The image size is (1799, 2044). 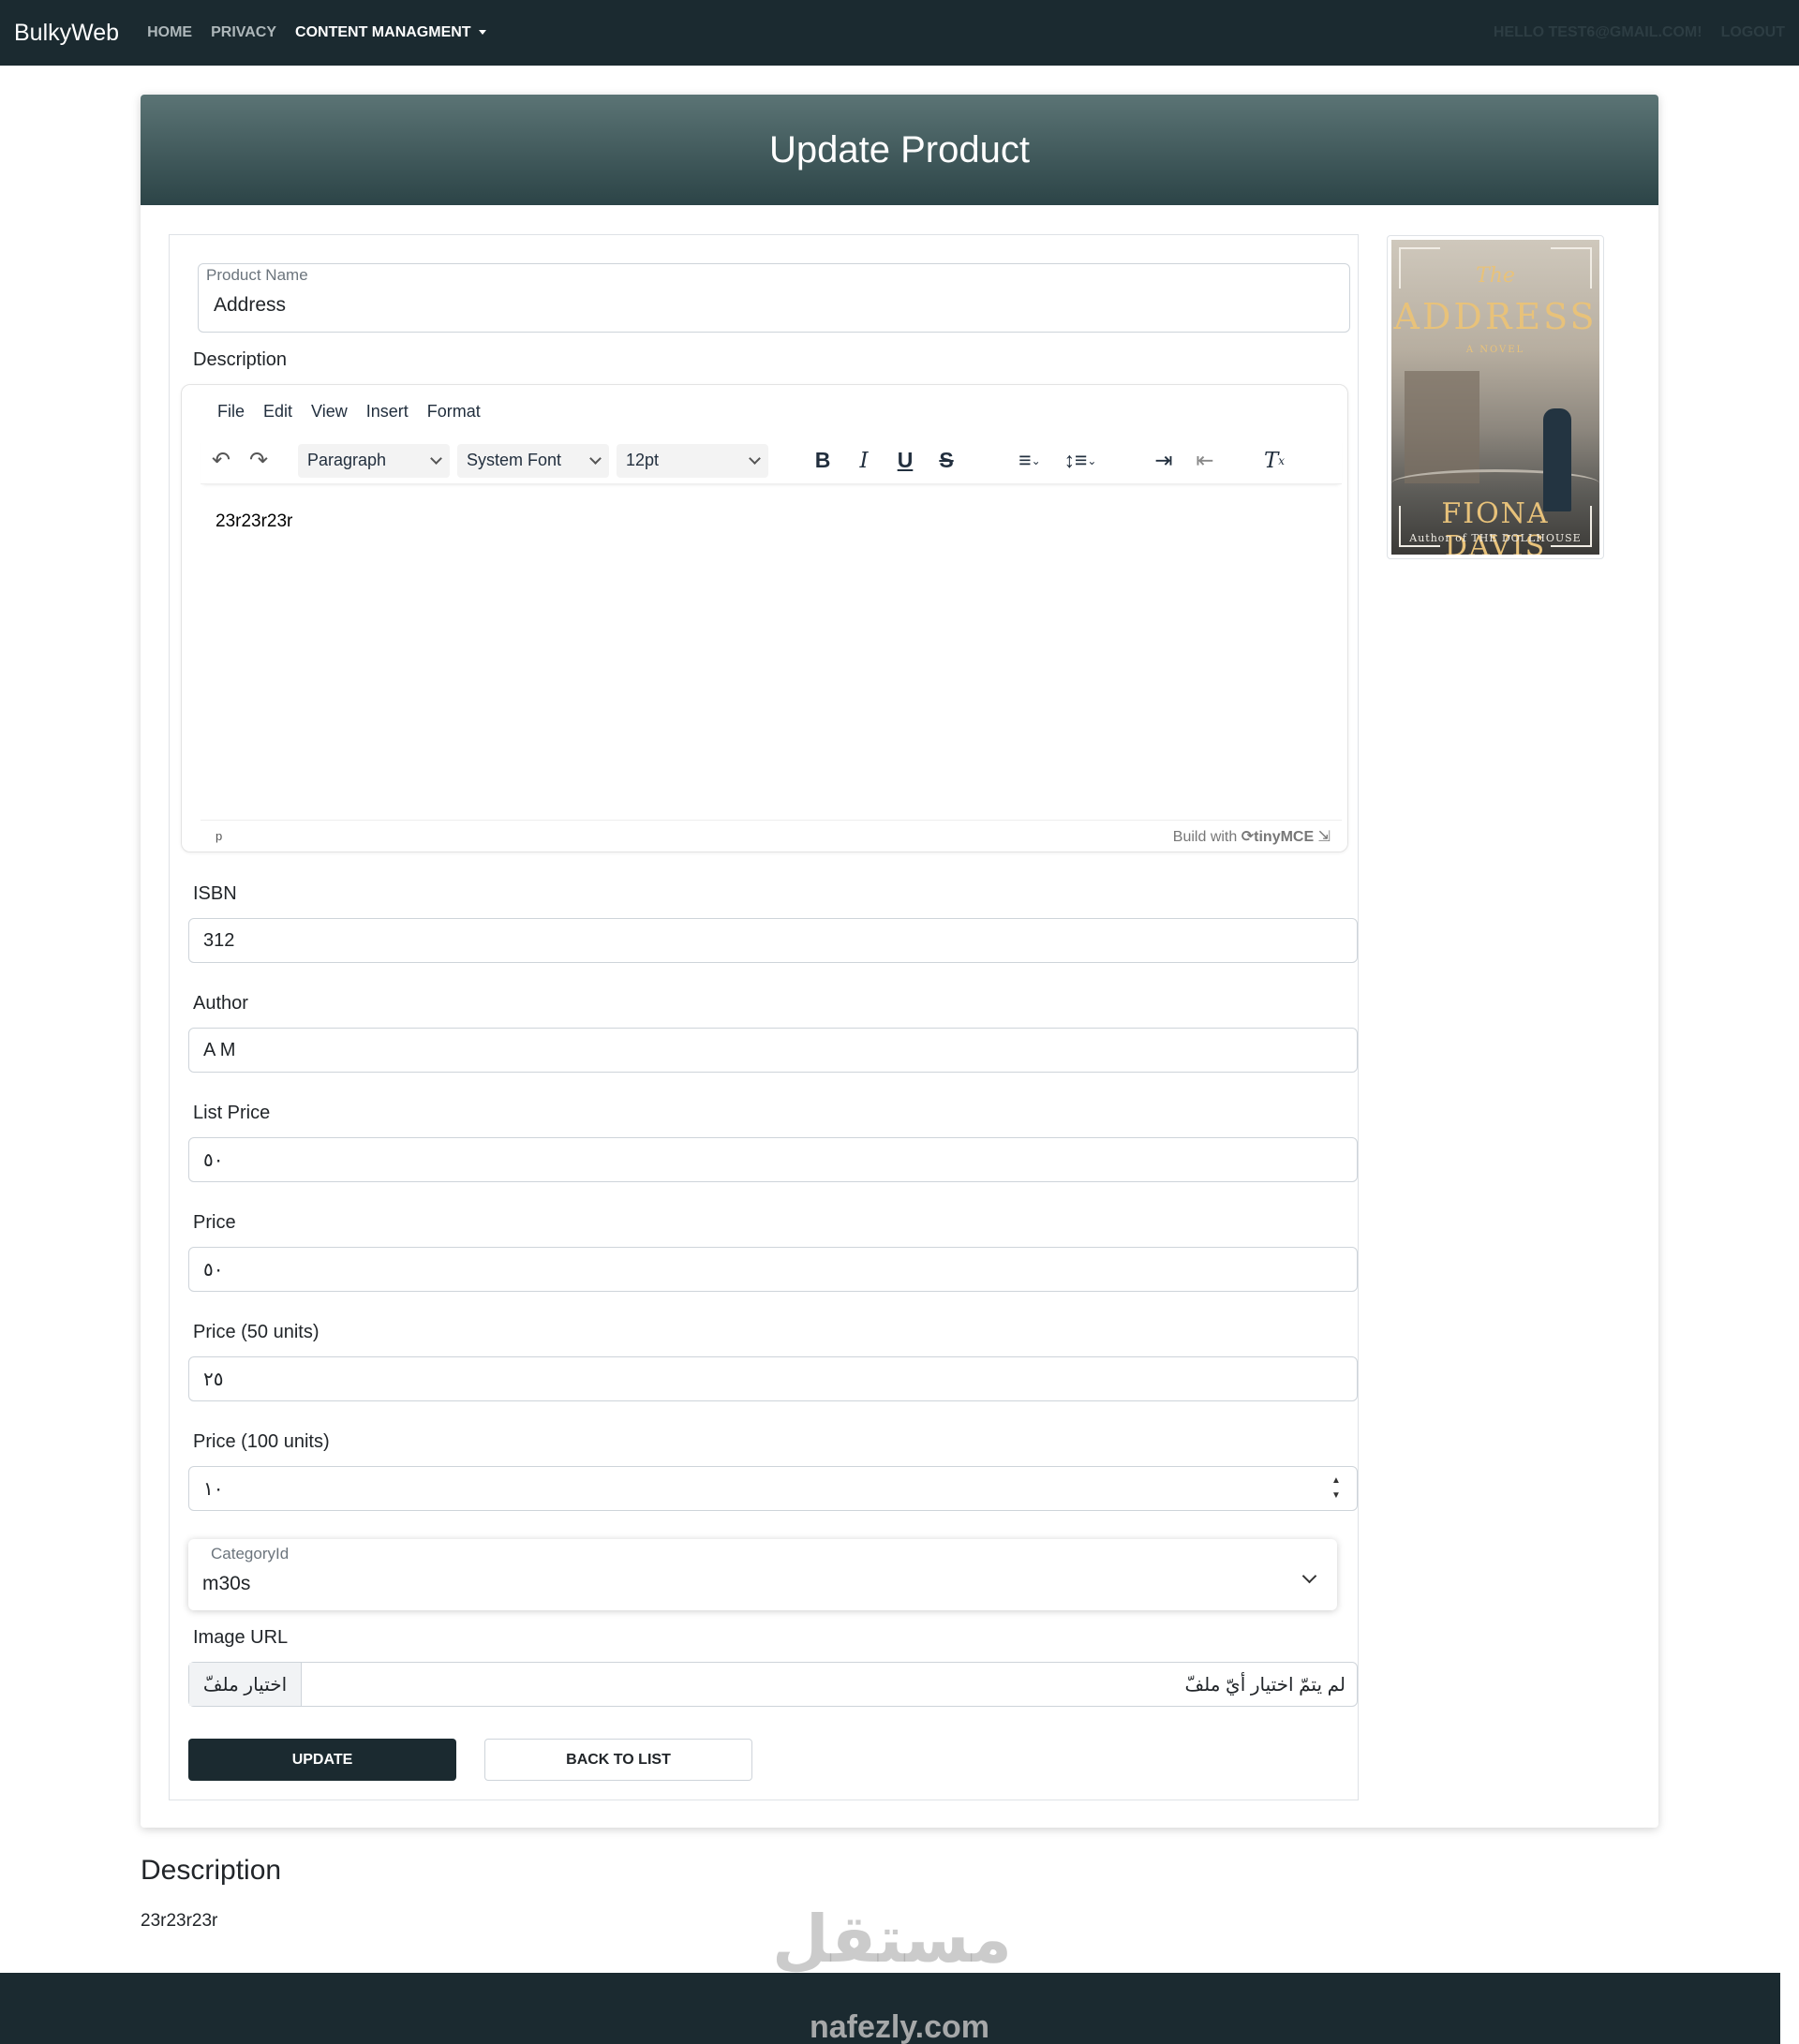 What do you see at coordinates (1265, 1685) in the screenshot?
I see `file-status-label: لم يتمّ اختيار أيّ ملفّ` at bounding box center [1265, 1685].